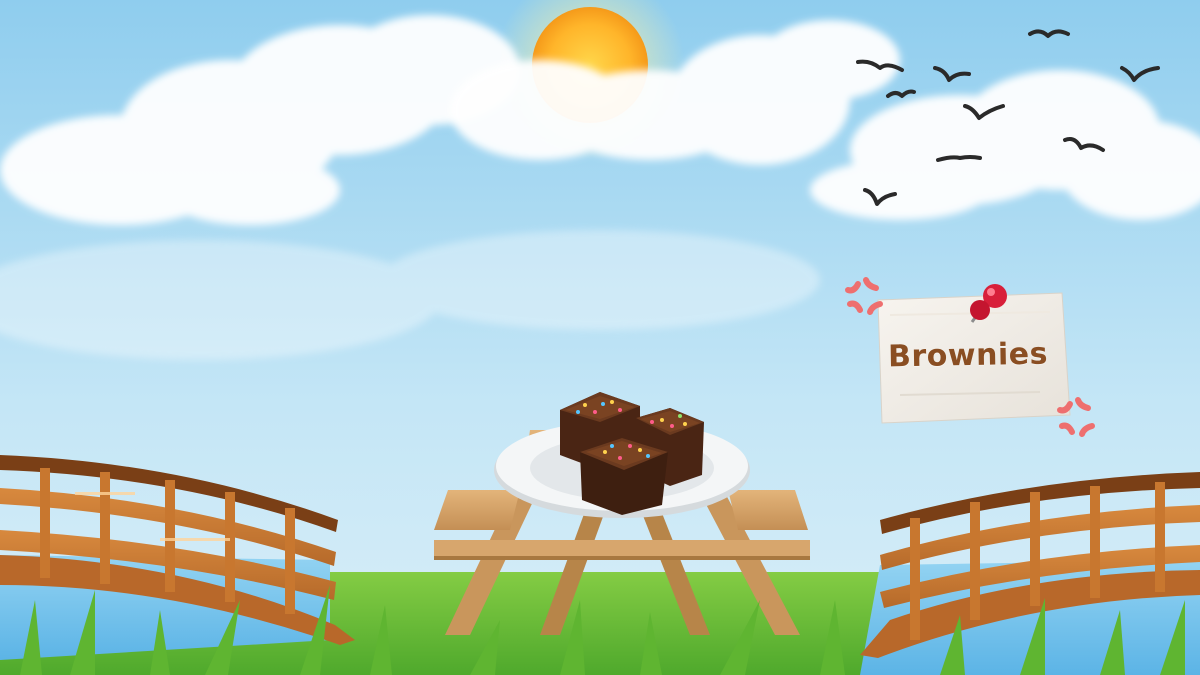 Image resolution: width=1200 pixels, height=675 pixels. What do you see at coordinates (624, 476) in the screenshot?
I see `brownie-icon` at bounding box center [624, 476].